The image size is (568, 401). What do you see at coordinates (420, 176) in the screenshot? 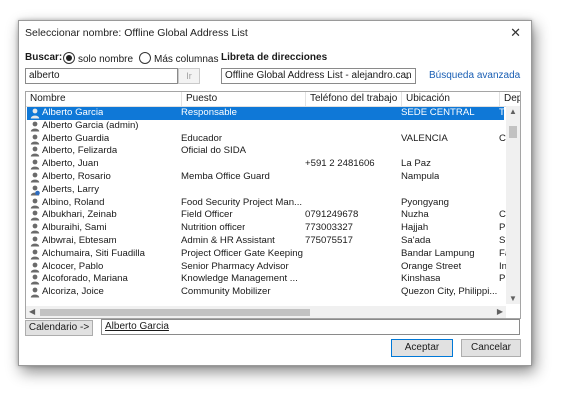
I see `cell-location: Nampula` at bounding box center [420, 176].